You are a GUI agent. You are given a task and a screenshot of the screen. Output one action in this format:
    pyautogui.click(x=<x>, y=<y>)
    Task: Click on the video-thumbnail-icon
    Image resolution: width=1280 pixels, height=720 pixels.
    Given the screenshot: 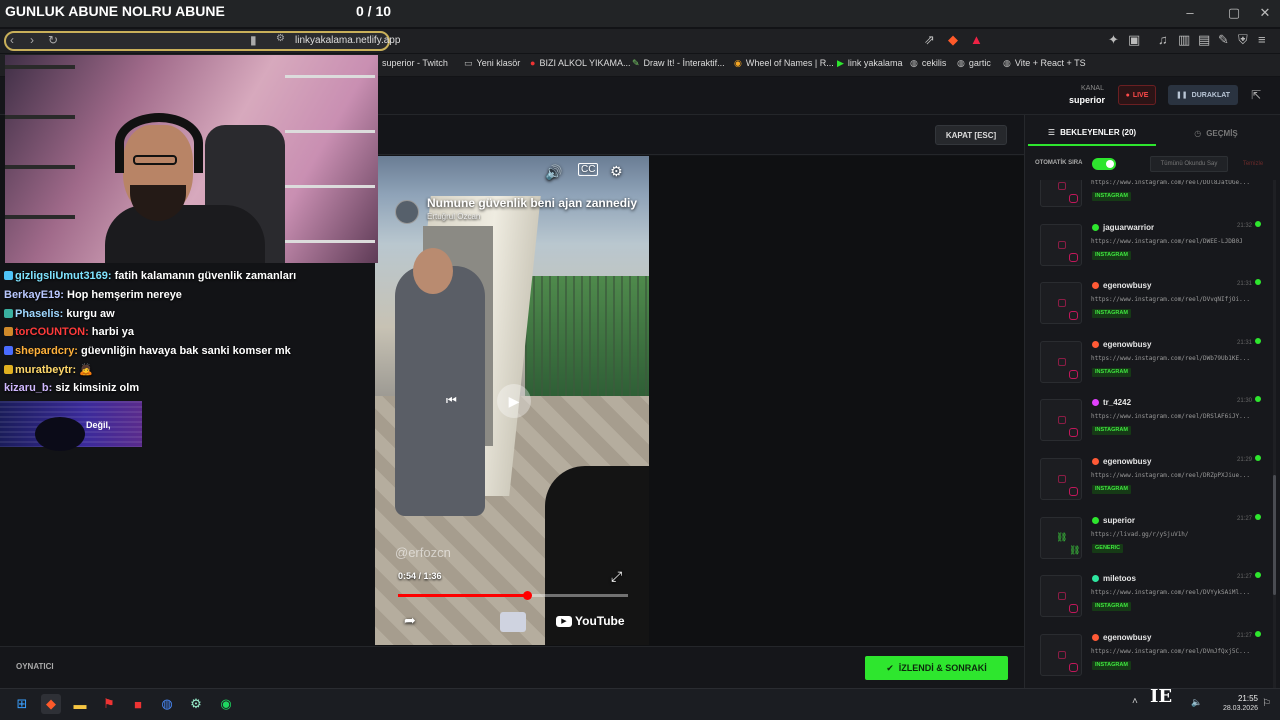 What is the action you would take?
    pyautogui.click(x=513, y=622)
    